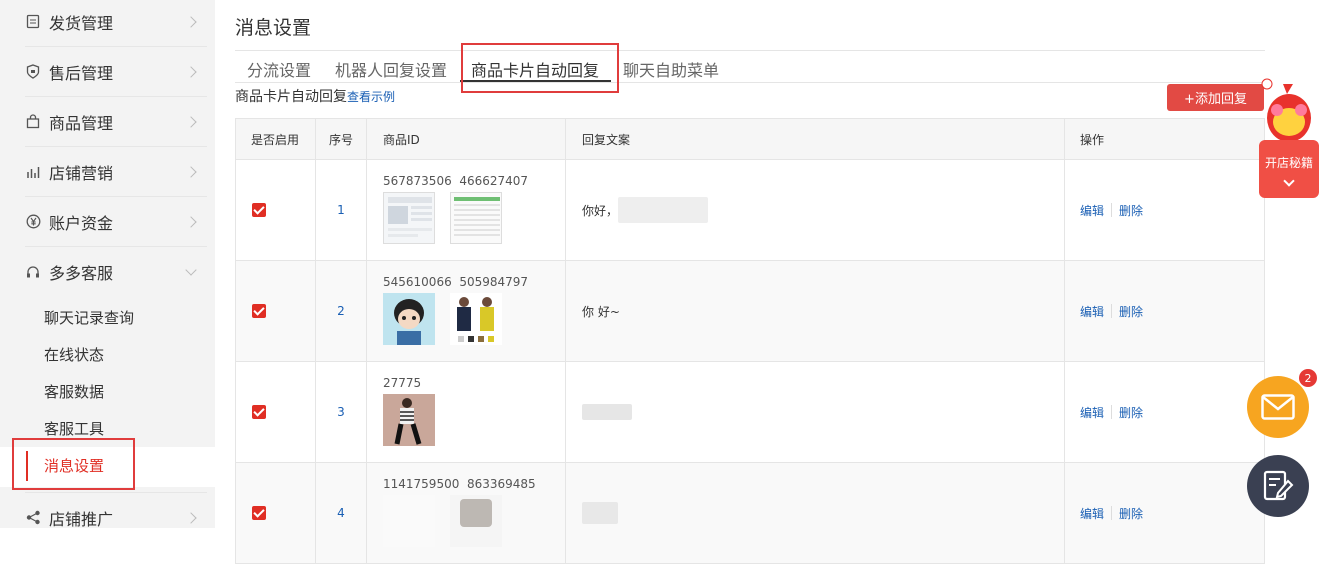 This screenshot has width=1322, height=564. What do you see at coordinates (815, 311) in the screenshot?
I see `reply-cell: 你 好~` at bounding box center [815, 311].